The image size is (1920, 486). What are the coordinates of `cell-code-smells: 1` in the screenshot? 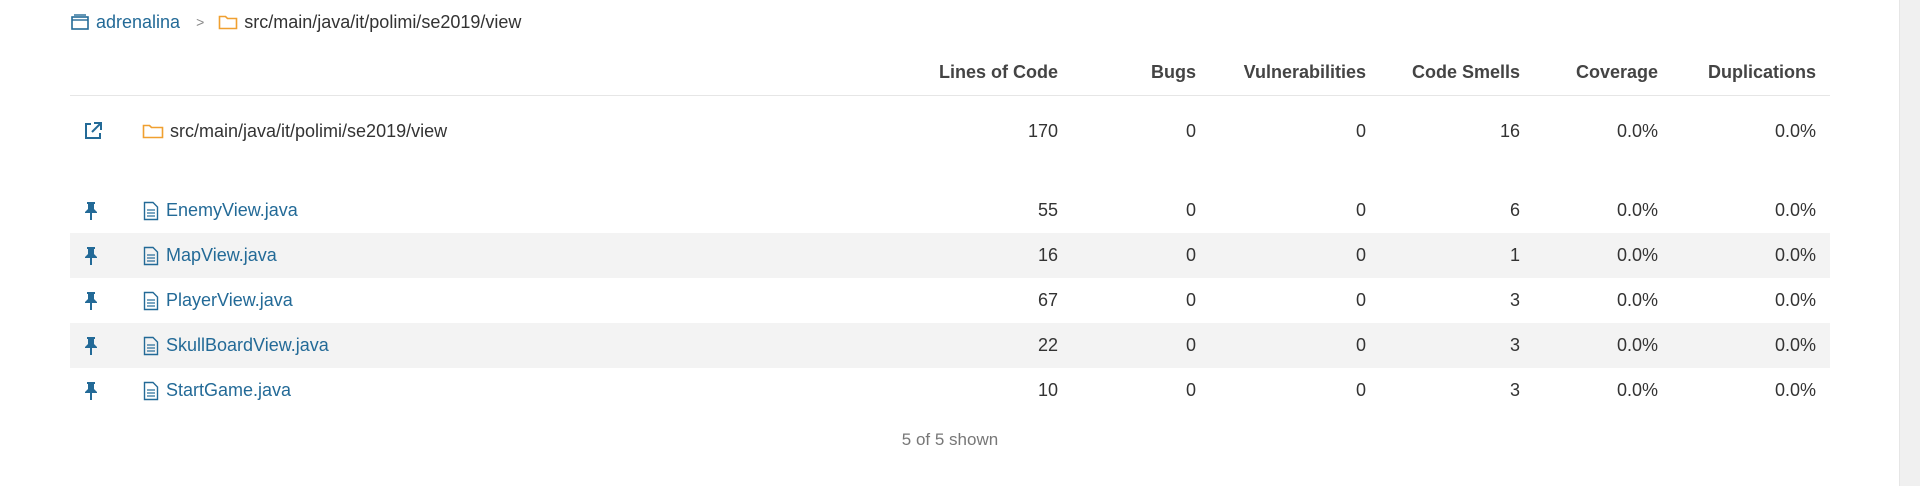 It's located at (1514, 255).